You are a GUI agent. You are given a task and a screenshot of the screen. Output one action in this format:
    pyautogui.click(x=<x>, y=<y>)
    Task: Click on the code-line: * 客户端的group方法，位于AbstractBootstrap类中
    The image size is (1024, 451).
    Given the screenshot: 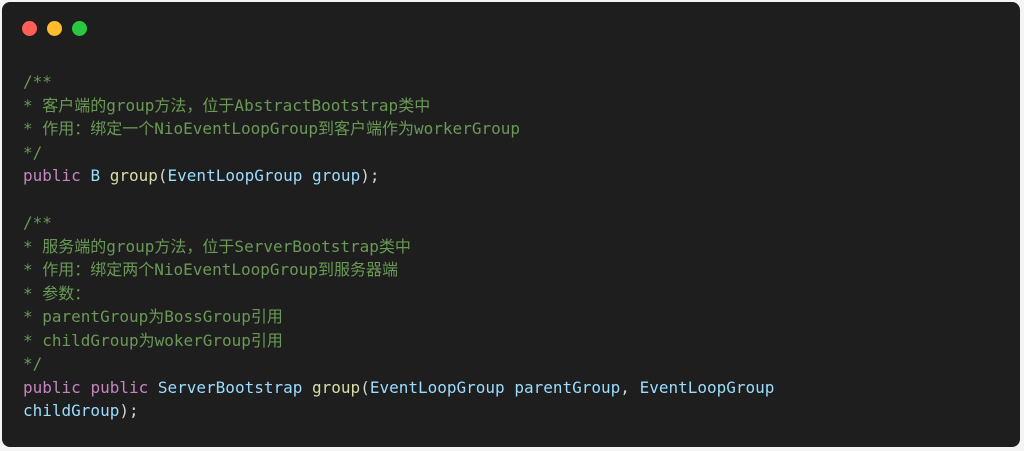 What is the action you would take?
    pyautogui.click(x=398, y=106)
    